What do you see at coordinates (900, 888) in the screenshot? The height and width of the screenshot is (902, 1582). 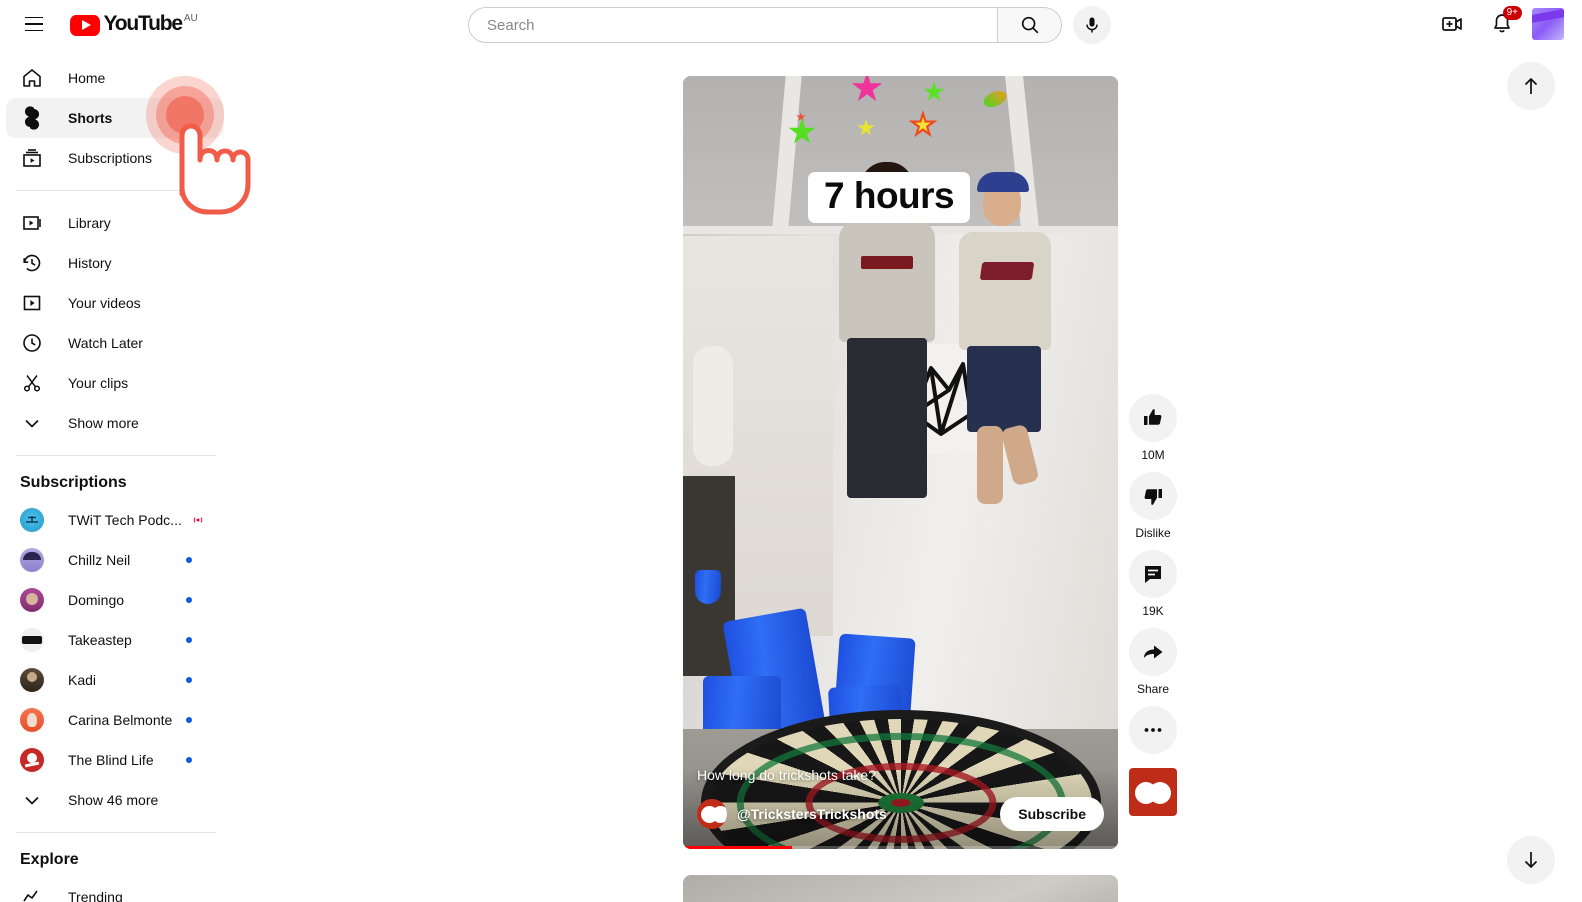 I see `next-short-preview` at bounding box center [900, 888].